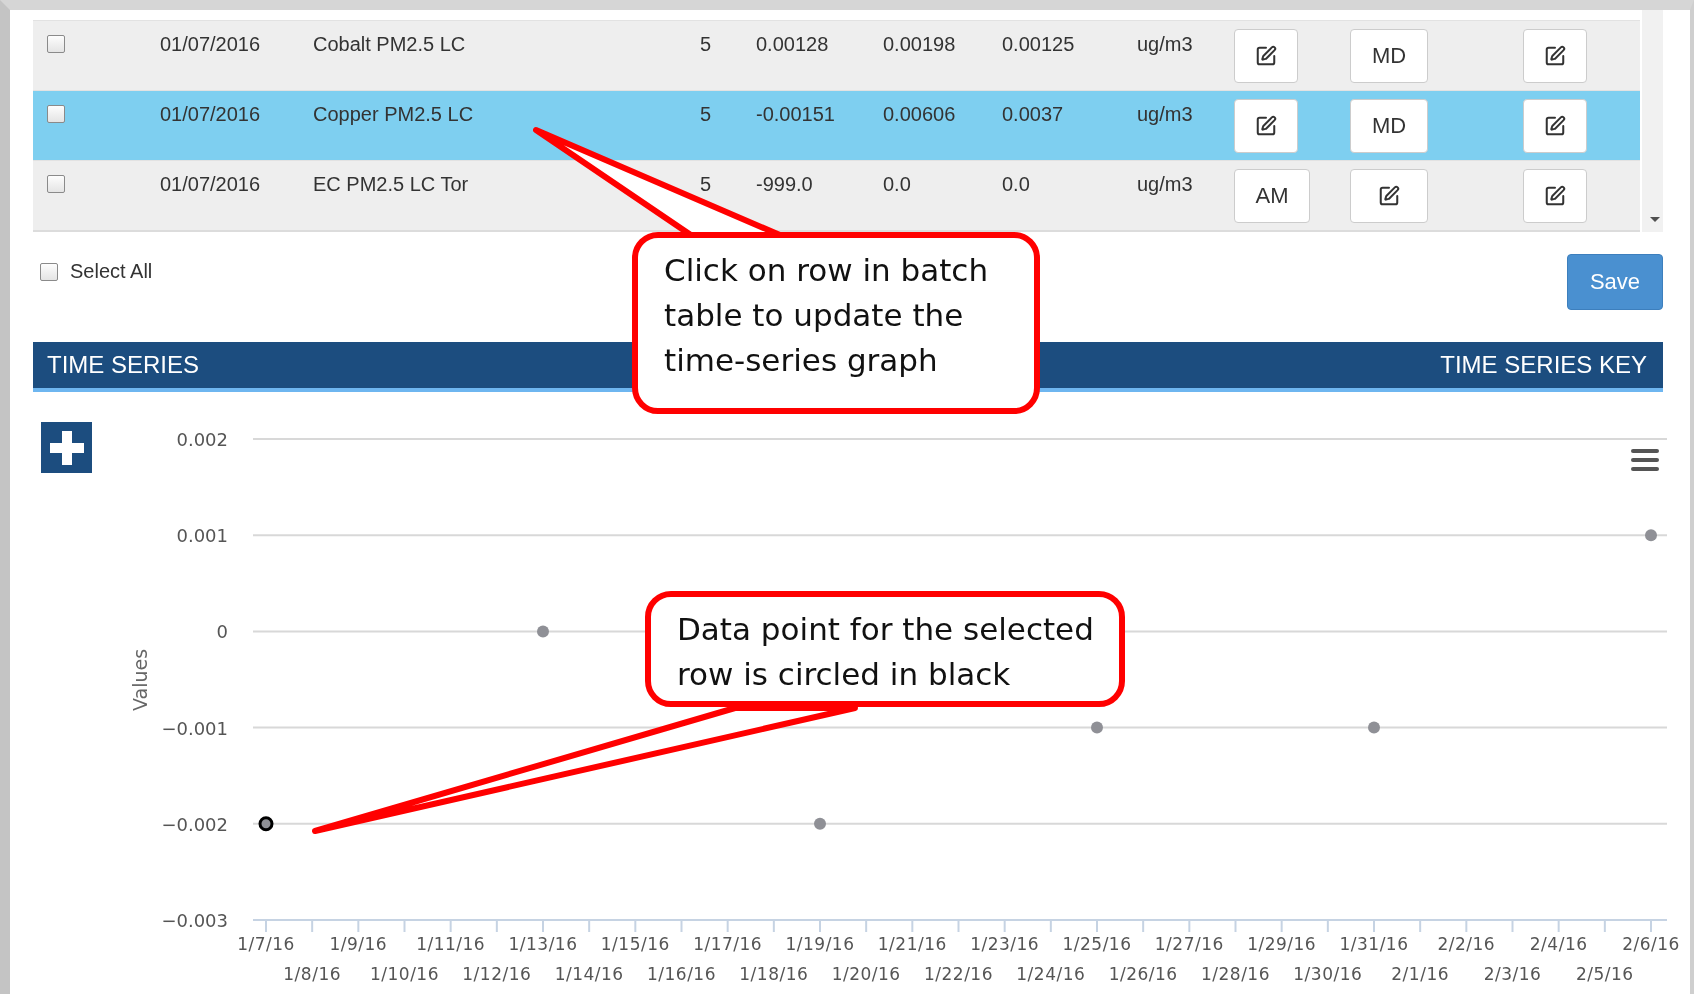  I want to click on table-cell-text: -999.0, so click(785, 184).